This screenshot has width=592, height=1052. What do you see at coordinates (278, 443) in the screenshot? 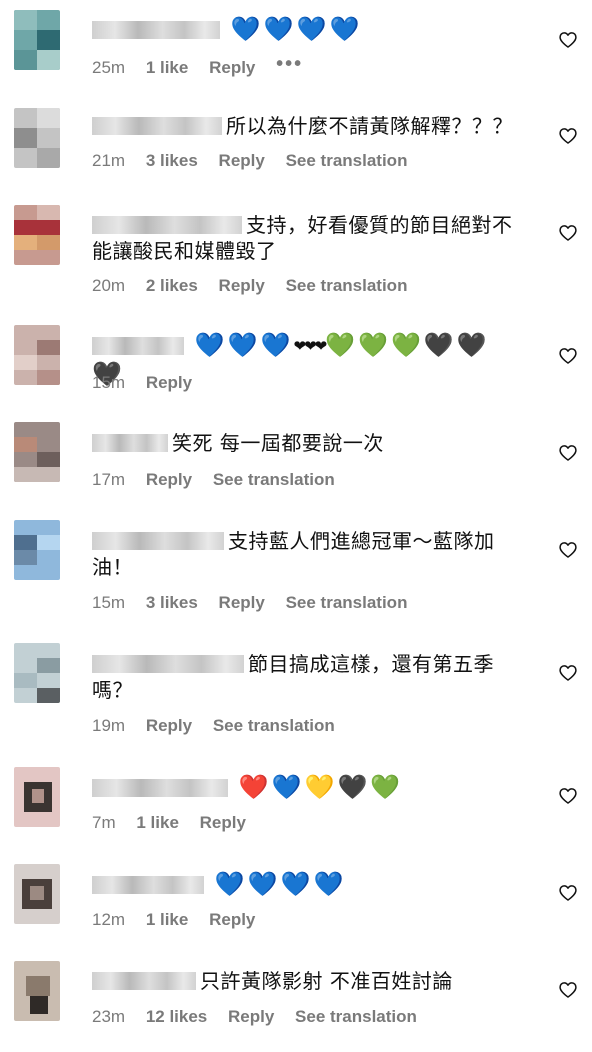
I see `comment-text: 笑死 每一屆都要說一次` at bounding box center [278, 443].